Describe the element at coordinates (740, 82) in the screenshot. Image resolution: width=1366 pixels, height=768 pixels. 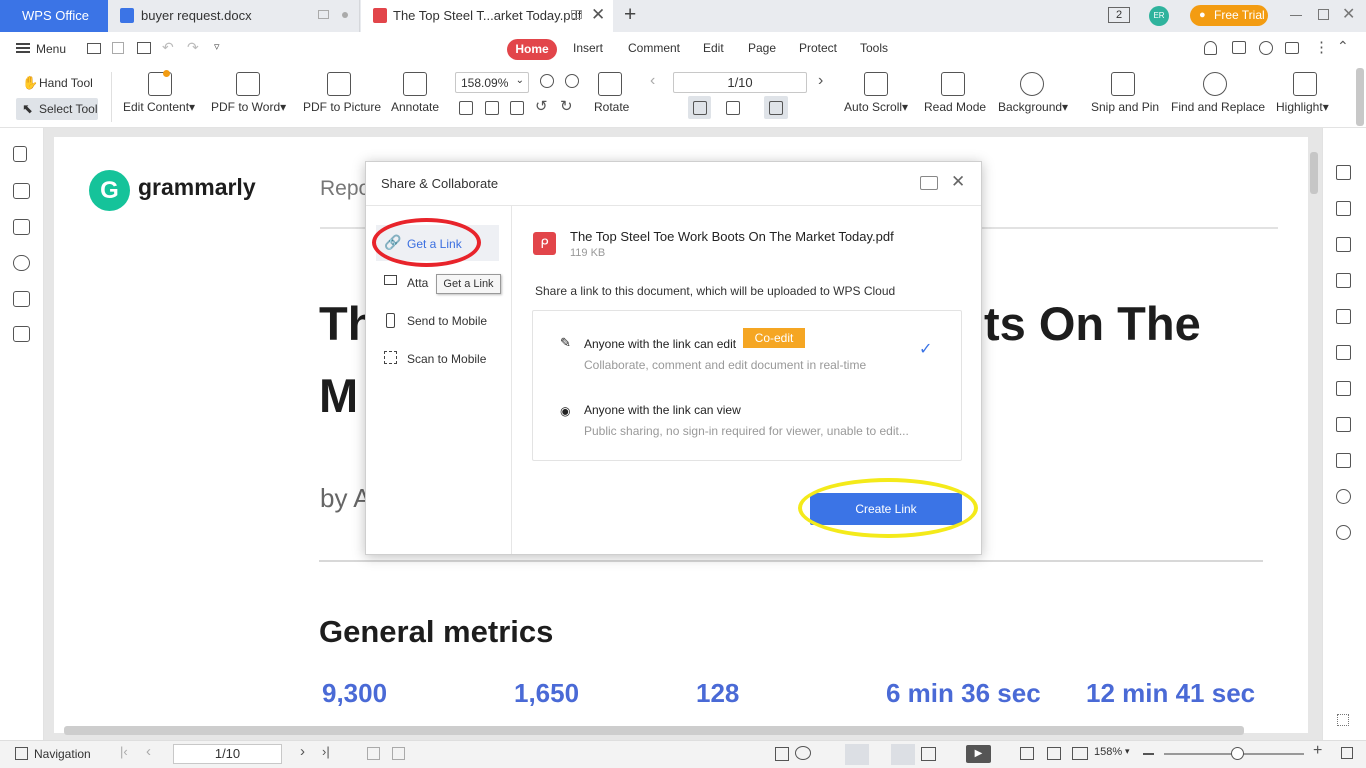
I see `page-number-input: 1/10` at that location.